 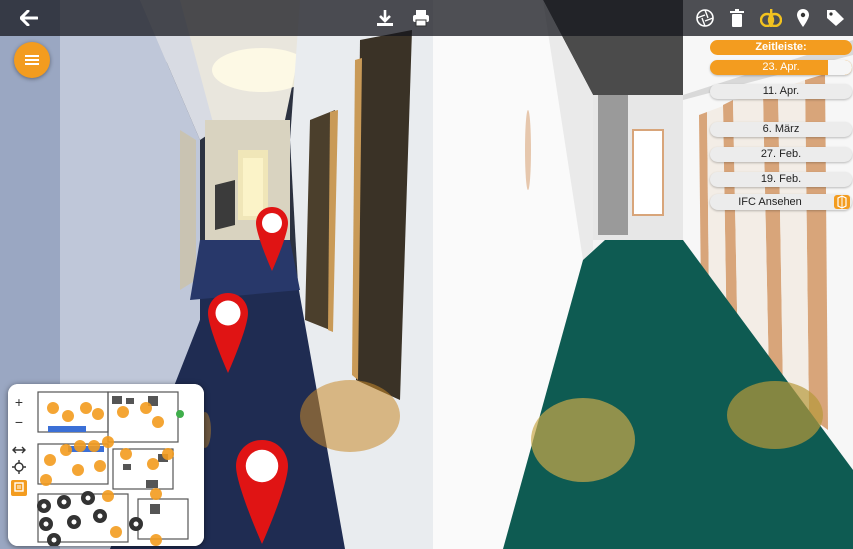 I want to click on printer-icon, so click(x=421, y=18).